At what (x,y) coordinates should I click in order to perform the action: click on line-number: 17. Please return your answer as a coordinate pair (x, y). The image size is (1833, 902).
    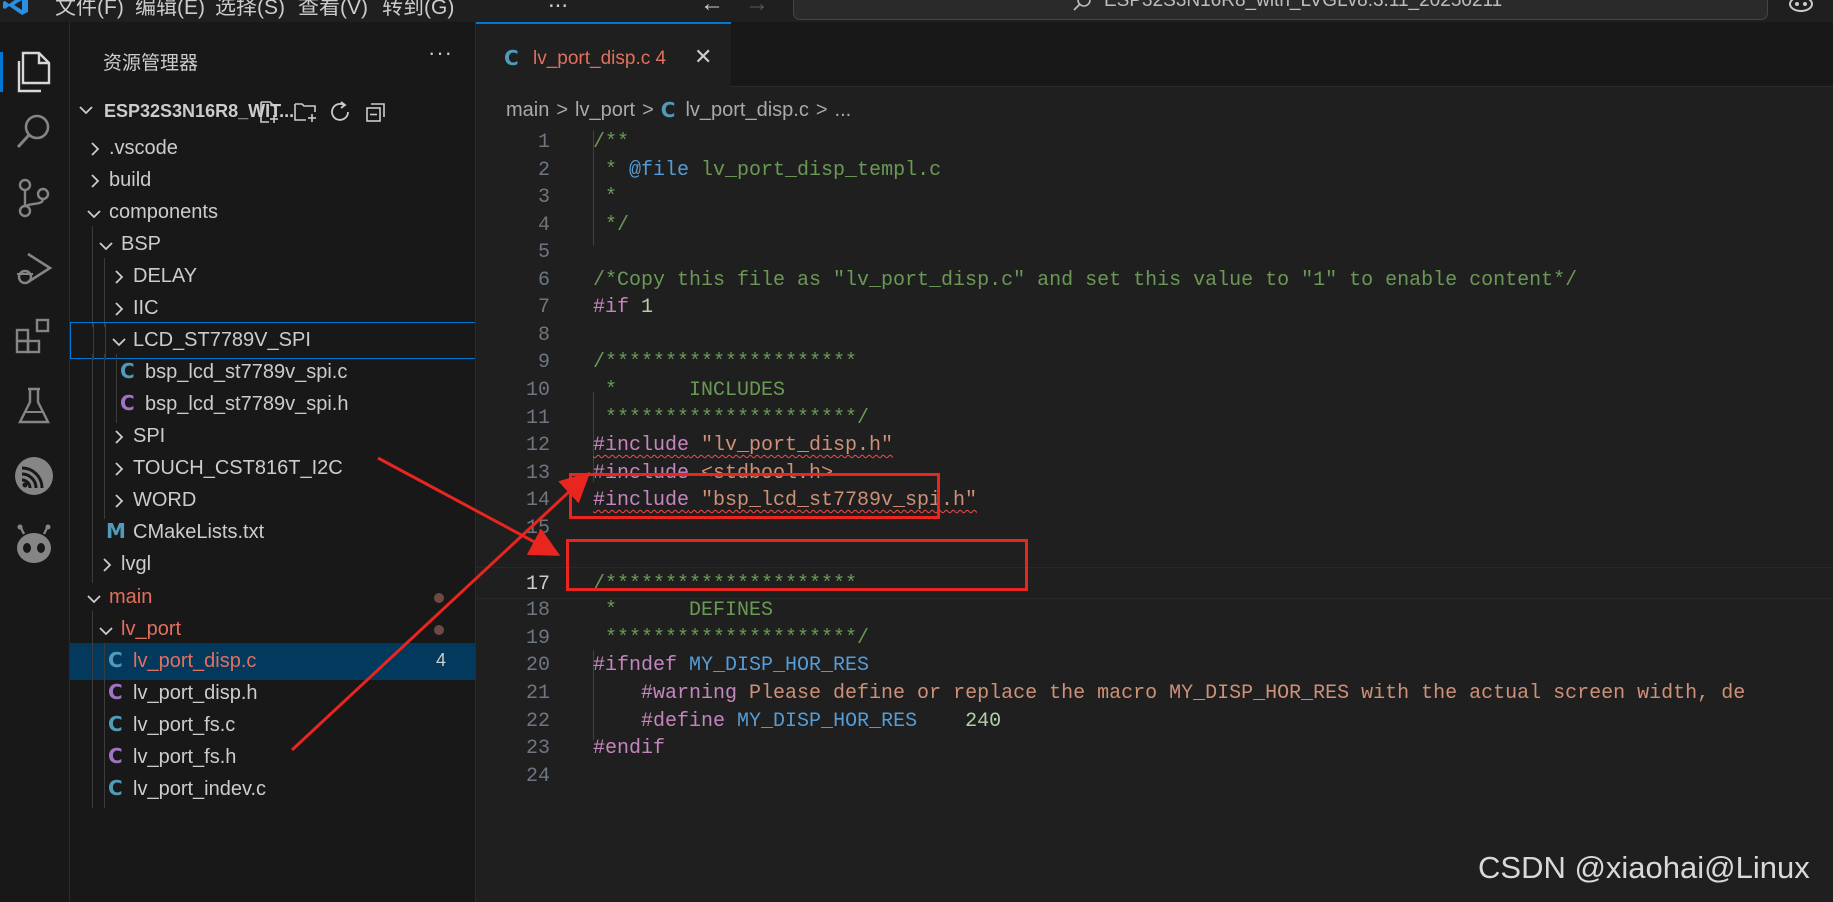
    Looking at the image, I should click on (537, 584).